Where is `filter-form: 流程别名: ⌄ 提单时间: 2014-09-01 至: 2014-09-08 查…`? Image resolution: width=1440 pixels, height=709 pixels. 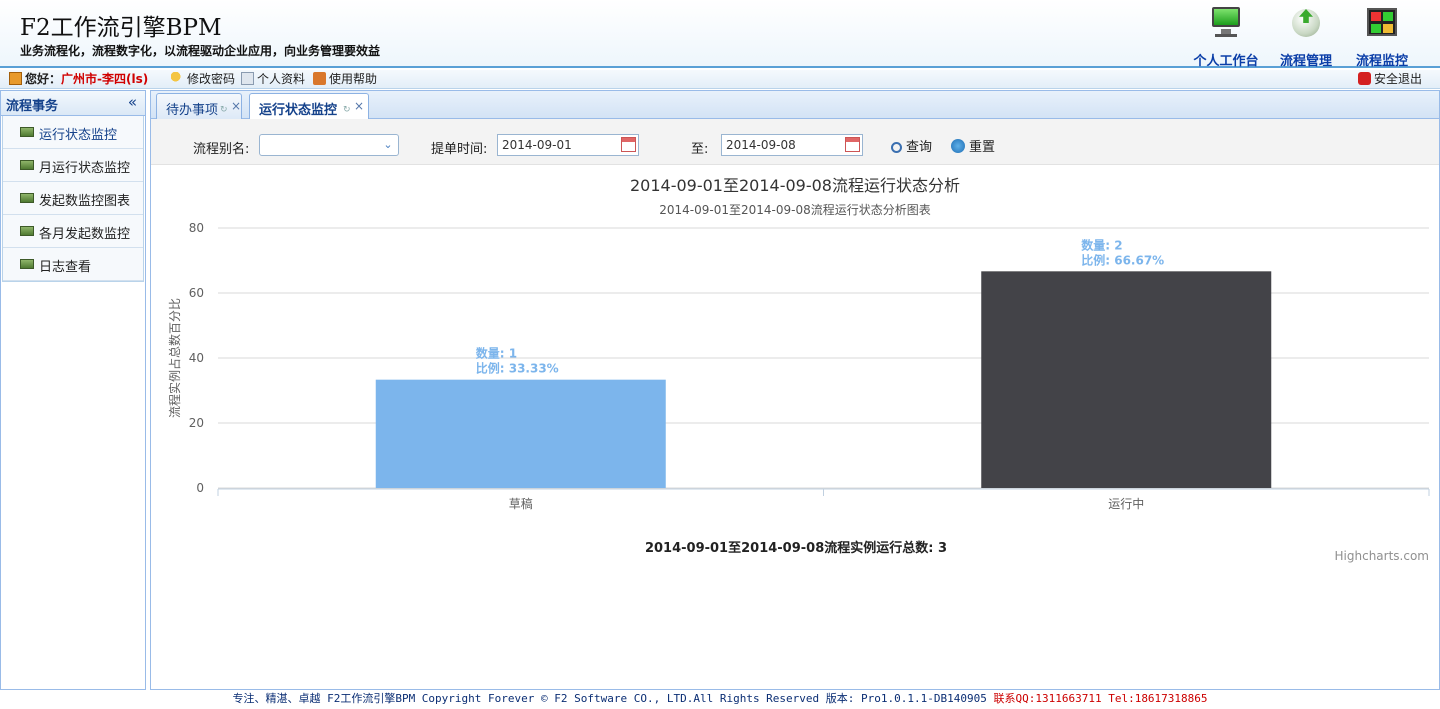
filter-form: 流程别名: ⌄ 提单时间: 2014-09-01 至: 2014-09-08 查… is located at coordinates (795, 142).